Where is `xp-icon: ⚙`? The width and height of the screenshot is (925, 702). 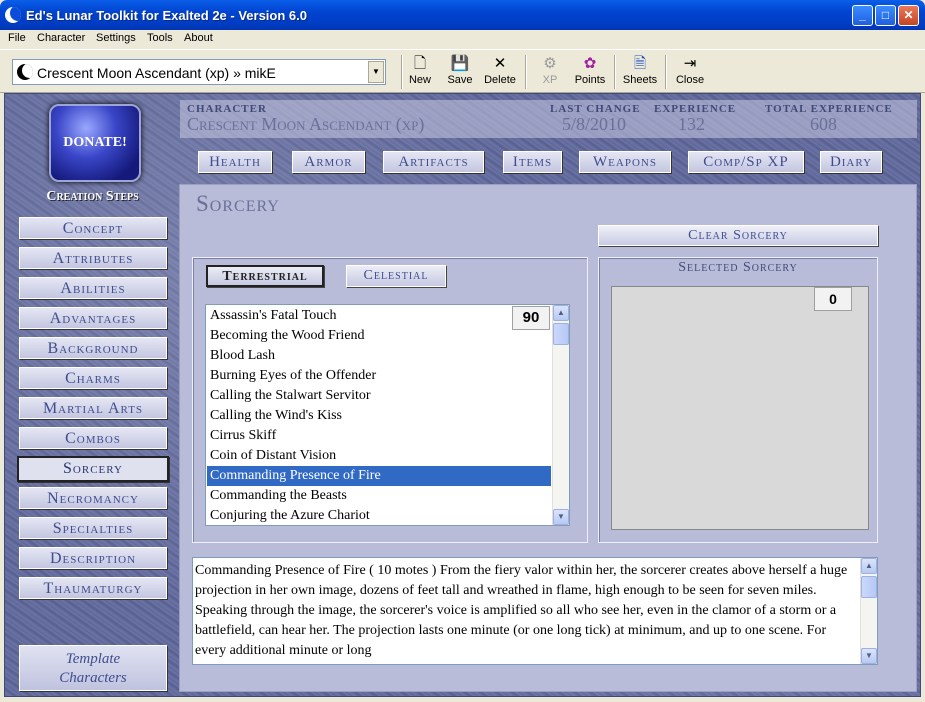
xp-icon: ⚙ is located at coordinates (550, 63).